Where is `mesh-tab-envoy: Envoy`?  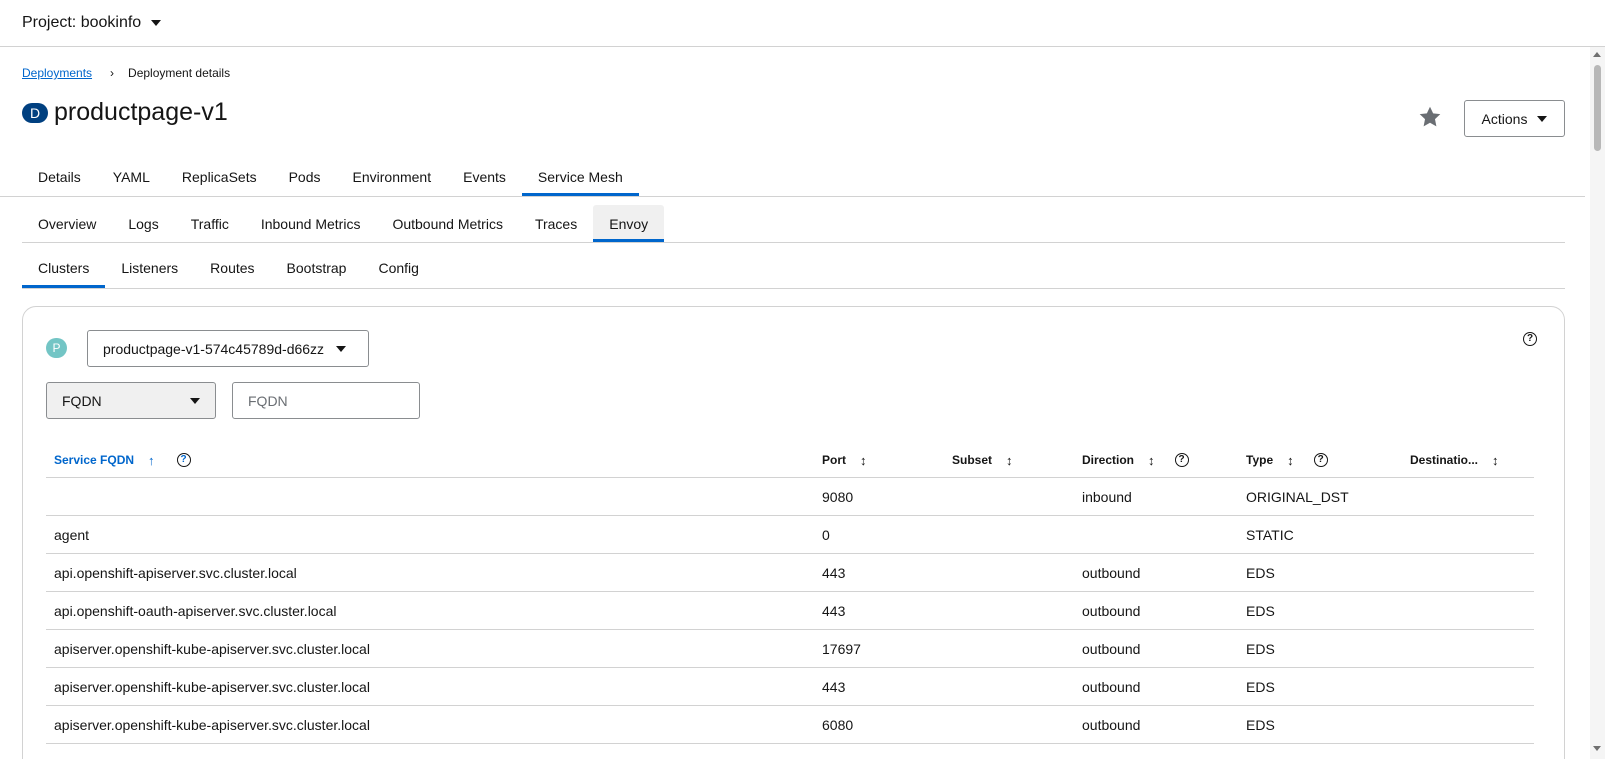
mesh-tab-envoy: Envoy is located at coordinates (629, 223).